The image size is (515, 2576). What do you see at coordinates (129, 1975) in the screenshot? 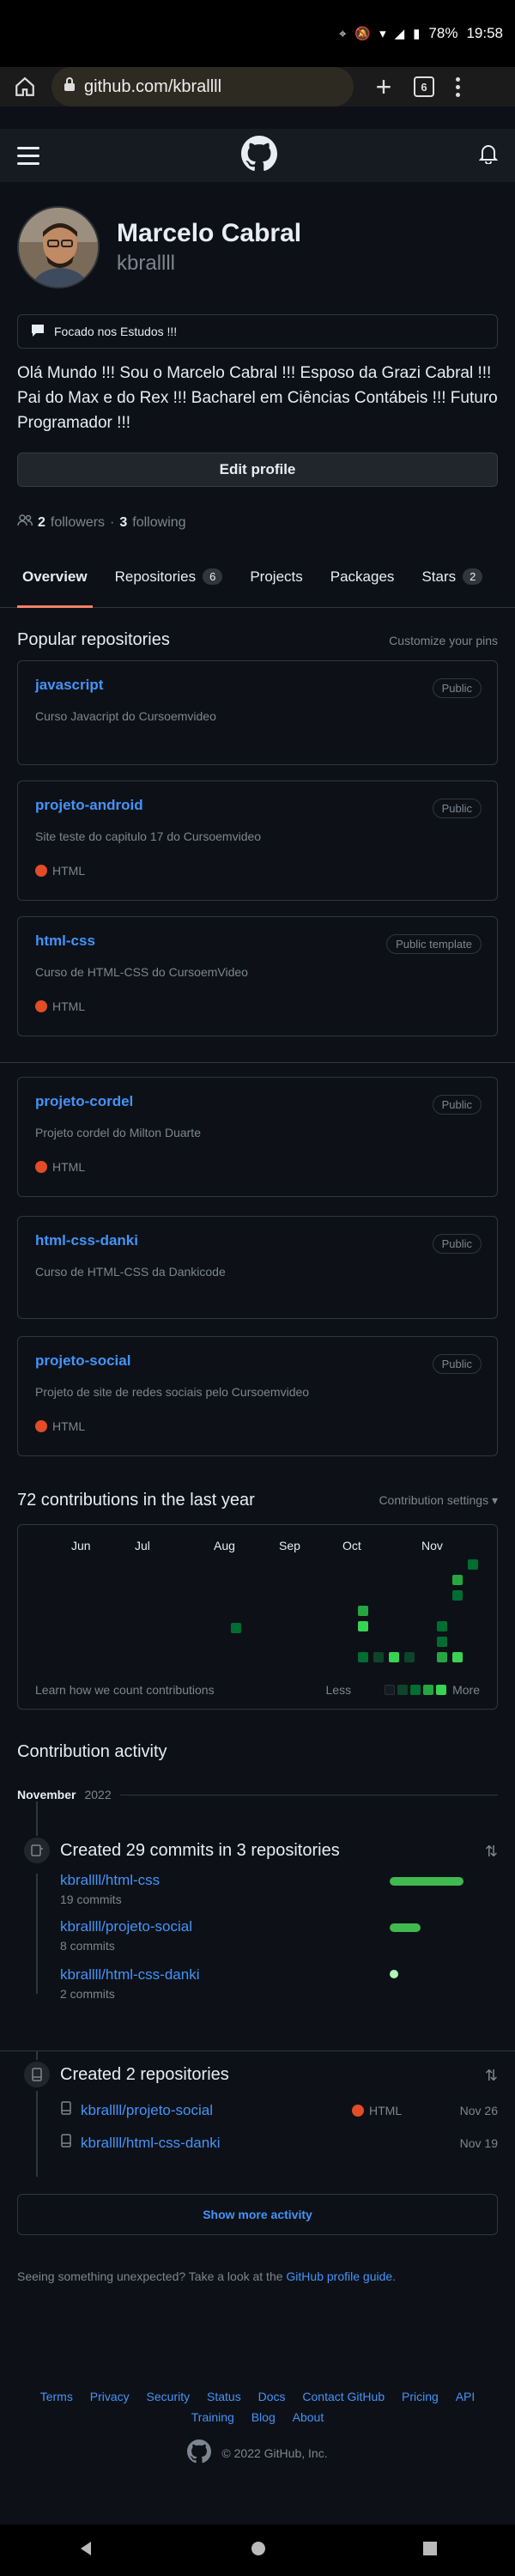
I see `commit-repo-link: kbrallll/html-css-danki` at bounding box center [129, 1975].